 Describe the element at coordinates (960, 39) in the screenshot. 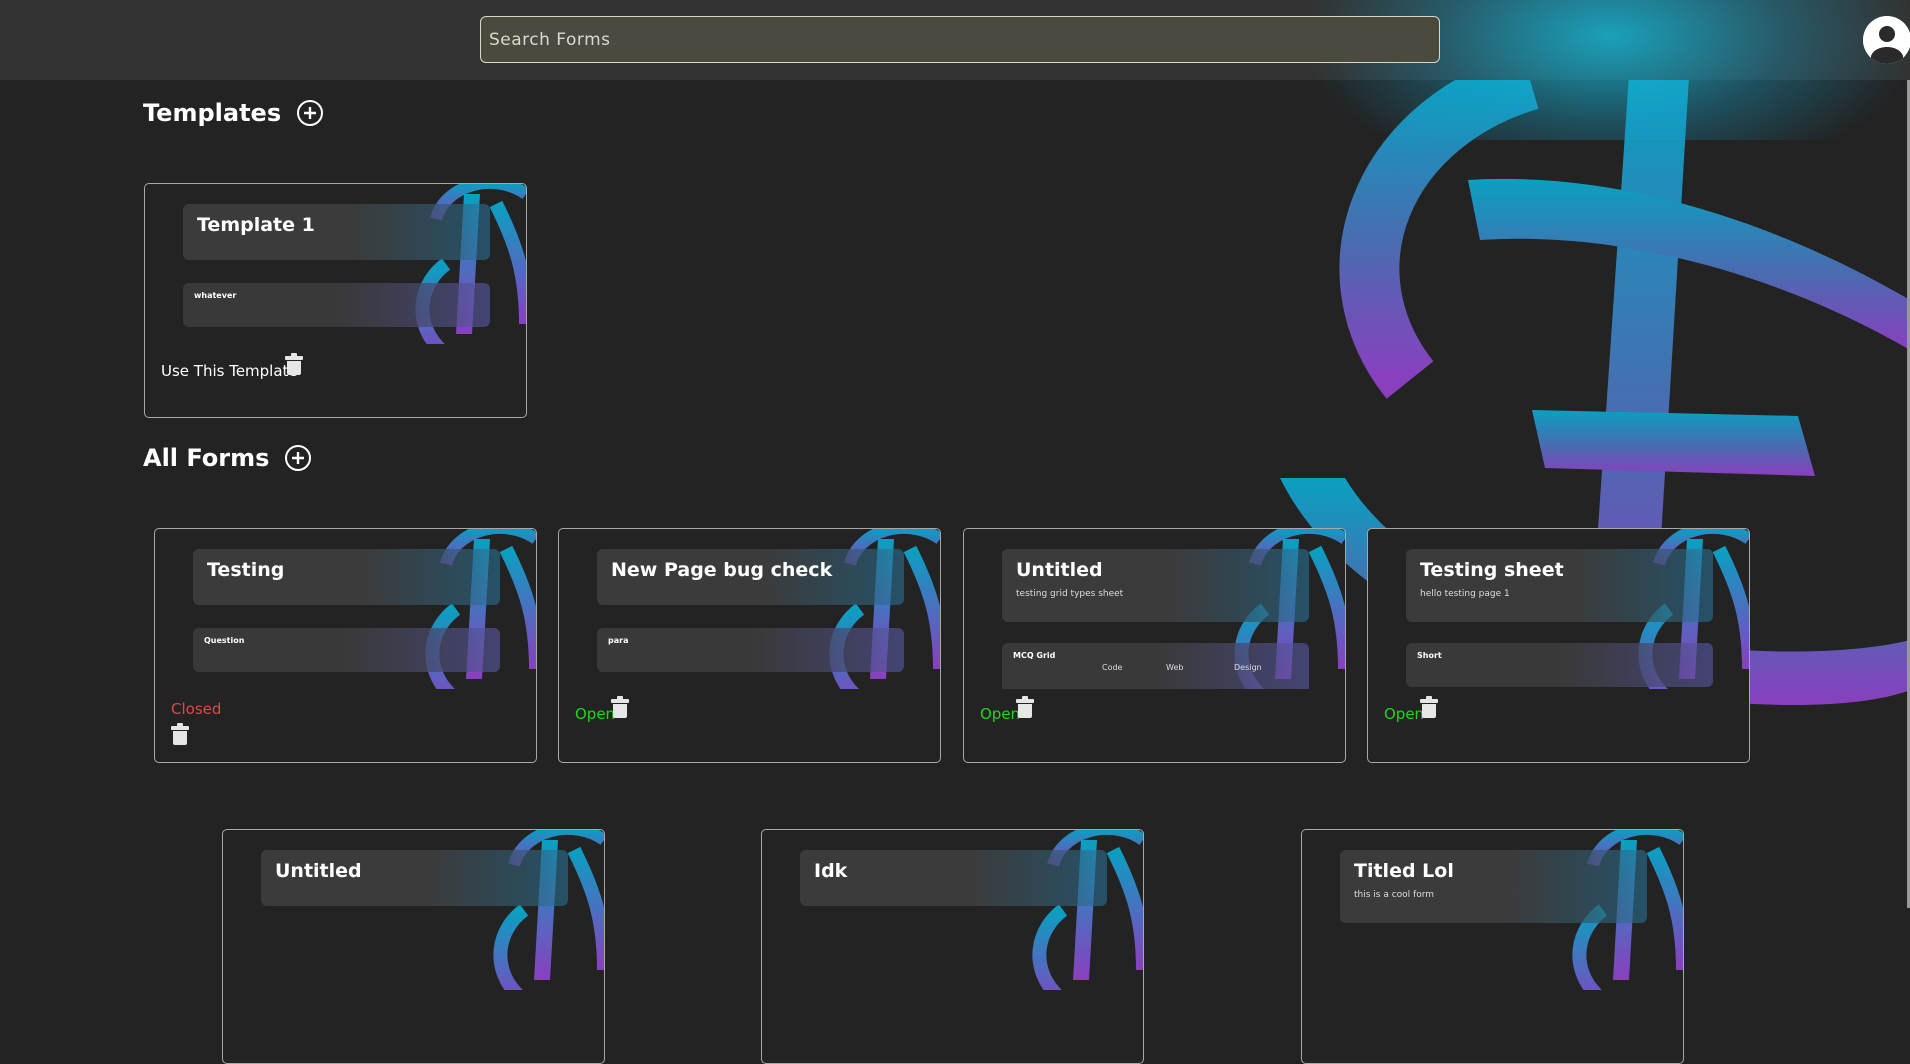

I see `search-input` at that location.